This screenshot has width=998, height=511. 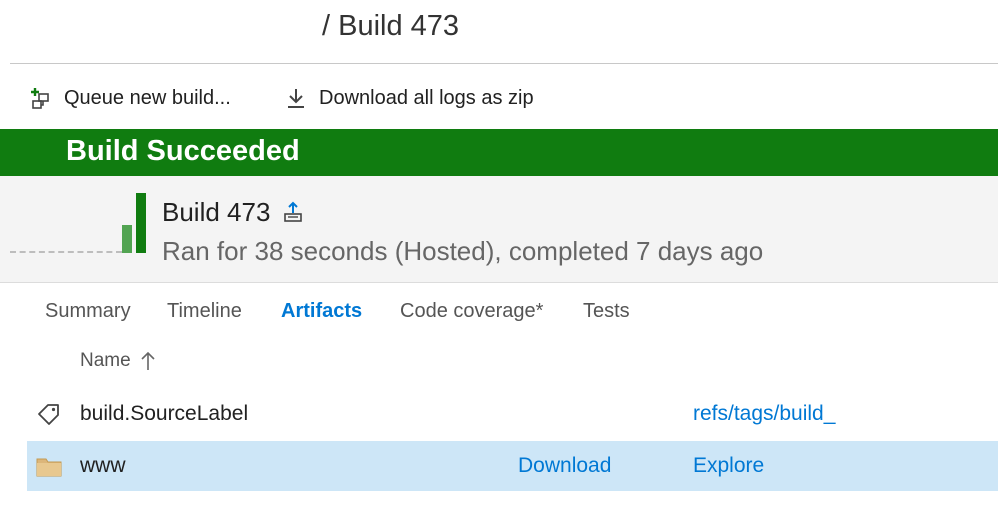 I want to click on download-logs-button: Download all logs as zip, so click(x=408, y=98).